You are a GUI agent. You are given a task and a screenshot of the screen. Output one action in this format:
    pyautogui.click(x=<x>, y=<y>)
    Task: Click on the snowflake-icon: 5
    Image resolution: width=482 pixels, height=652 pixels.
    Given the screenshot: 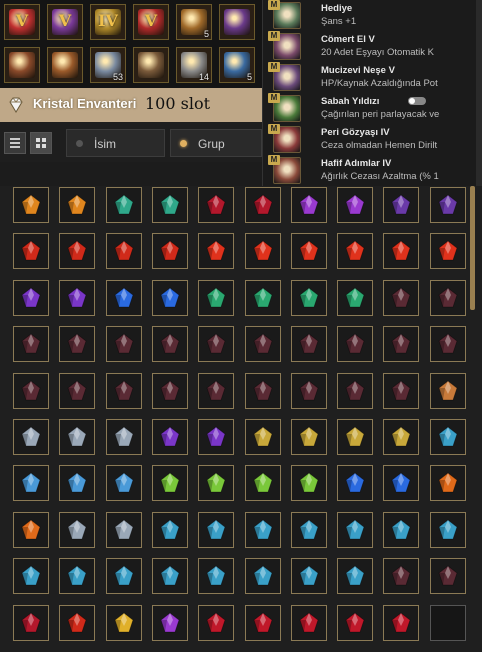 What is the action you would take?
    pyautogui.click(x=237, y=65)
    